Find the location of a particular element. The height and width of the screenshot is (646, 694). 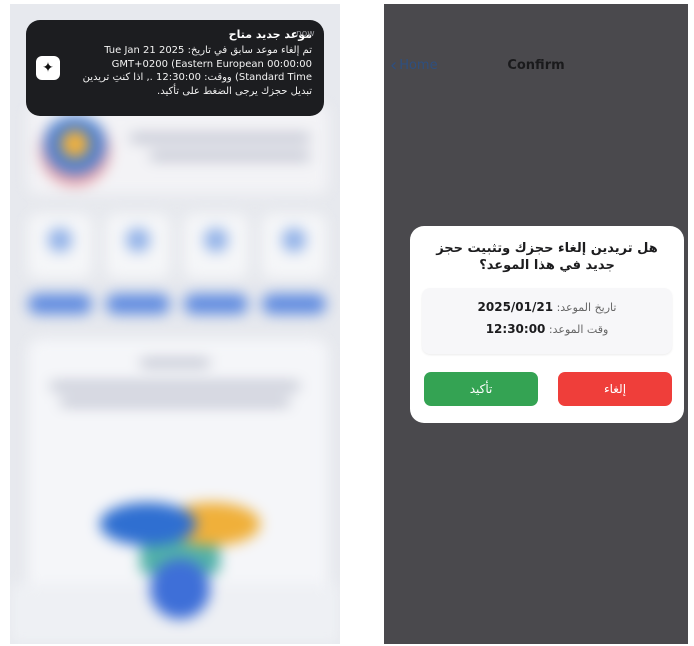

notification-time: now is located at coordinates (305, 34).